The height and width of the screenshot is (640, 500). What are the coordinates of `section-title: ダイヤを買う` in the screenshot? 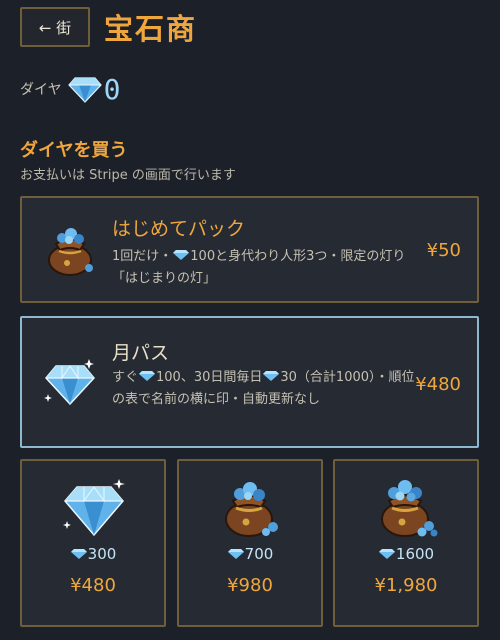 It's located at (74, 150).